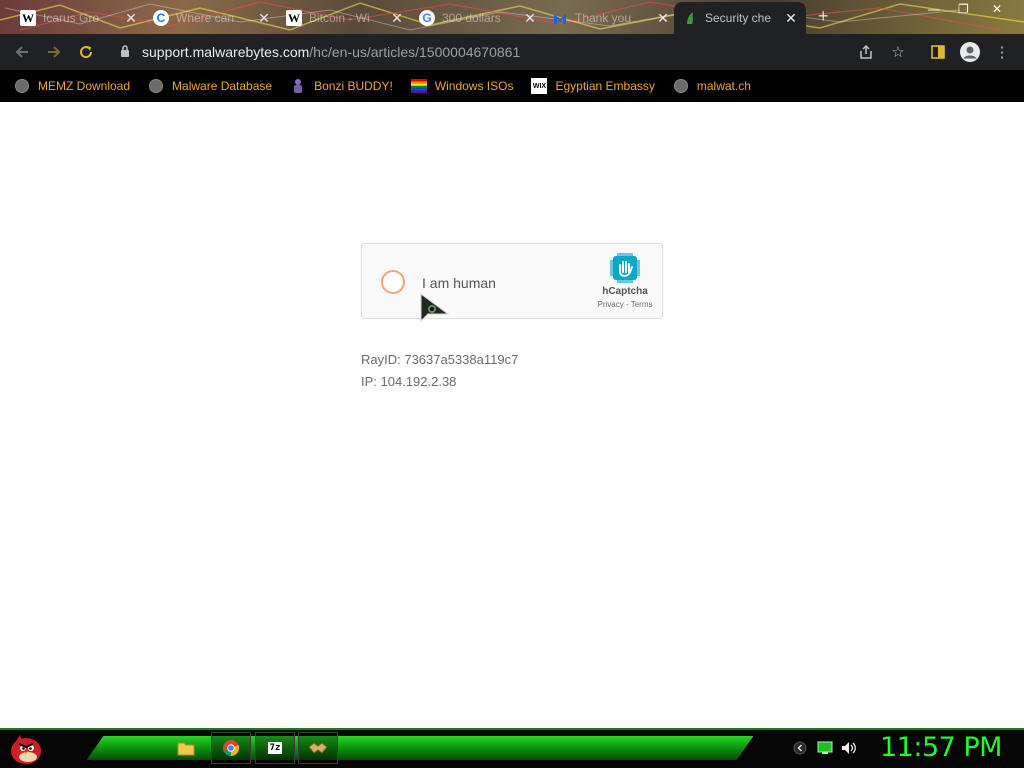 The width and height of the screenshot is (1024, 768). I want to click on start-button, so click(26, 748).